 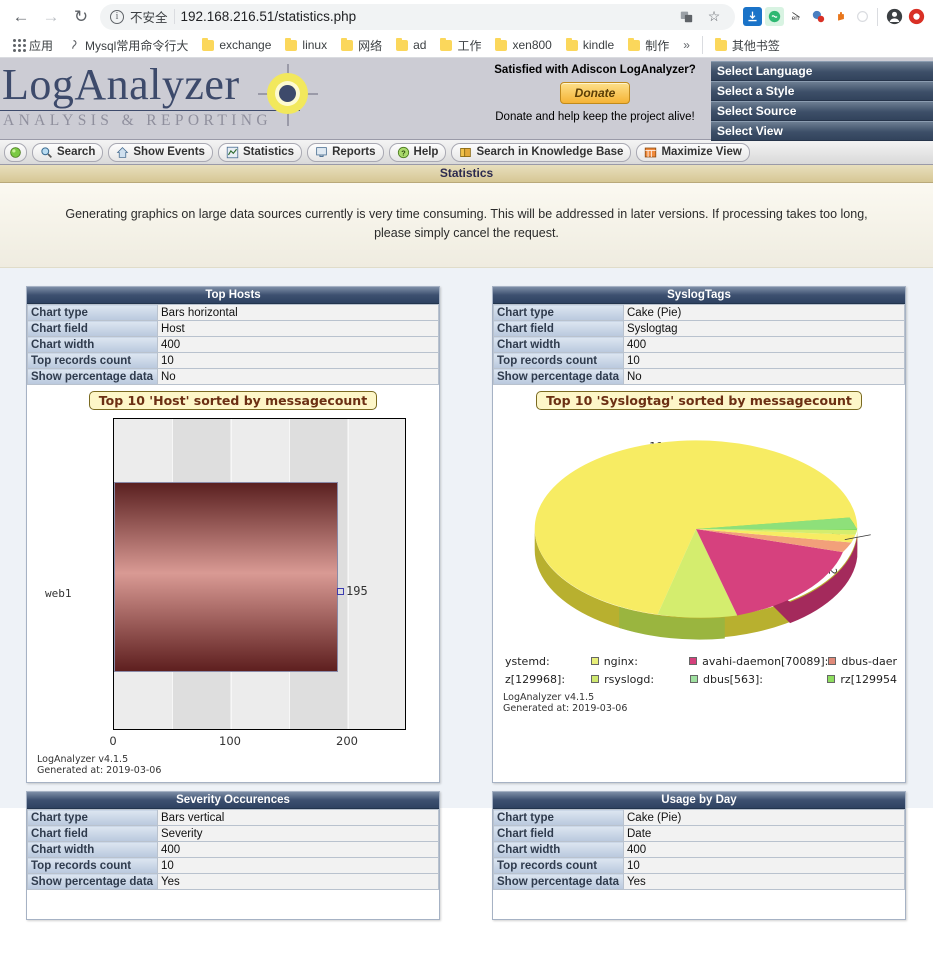 What do you see at coordinates (774, 16) in the screenshot?
I see `shield-green-icon` at bounding box center [774, 16].